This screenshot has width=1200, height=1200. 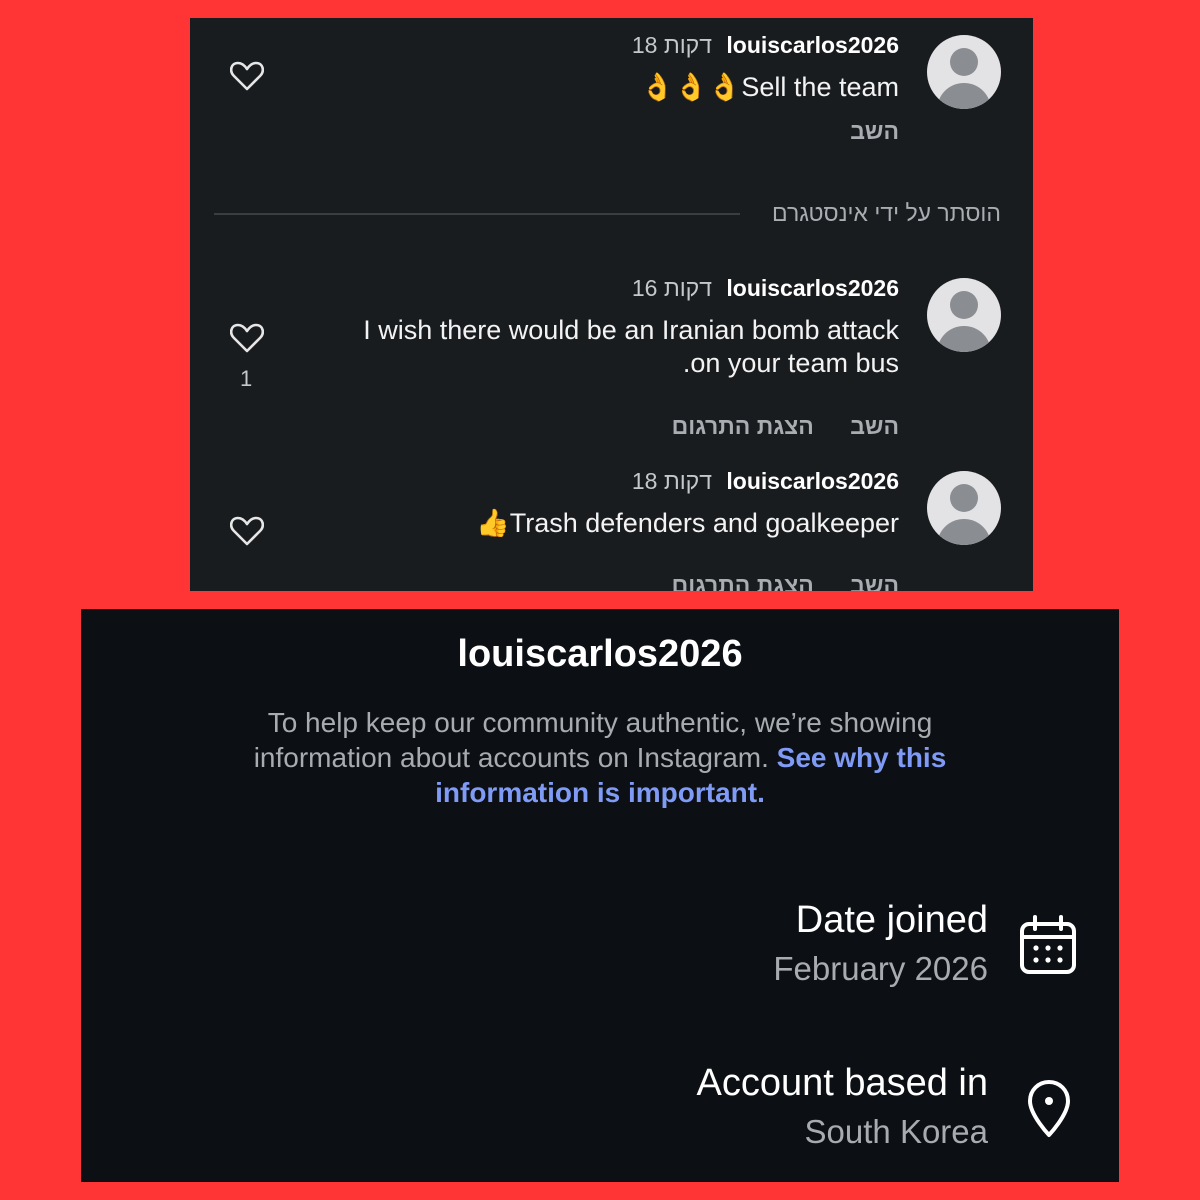 What do you see at coordinates (246, 378) in the screenshot?
I see `like-count: 1` at bounding box center [246, 378].